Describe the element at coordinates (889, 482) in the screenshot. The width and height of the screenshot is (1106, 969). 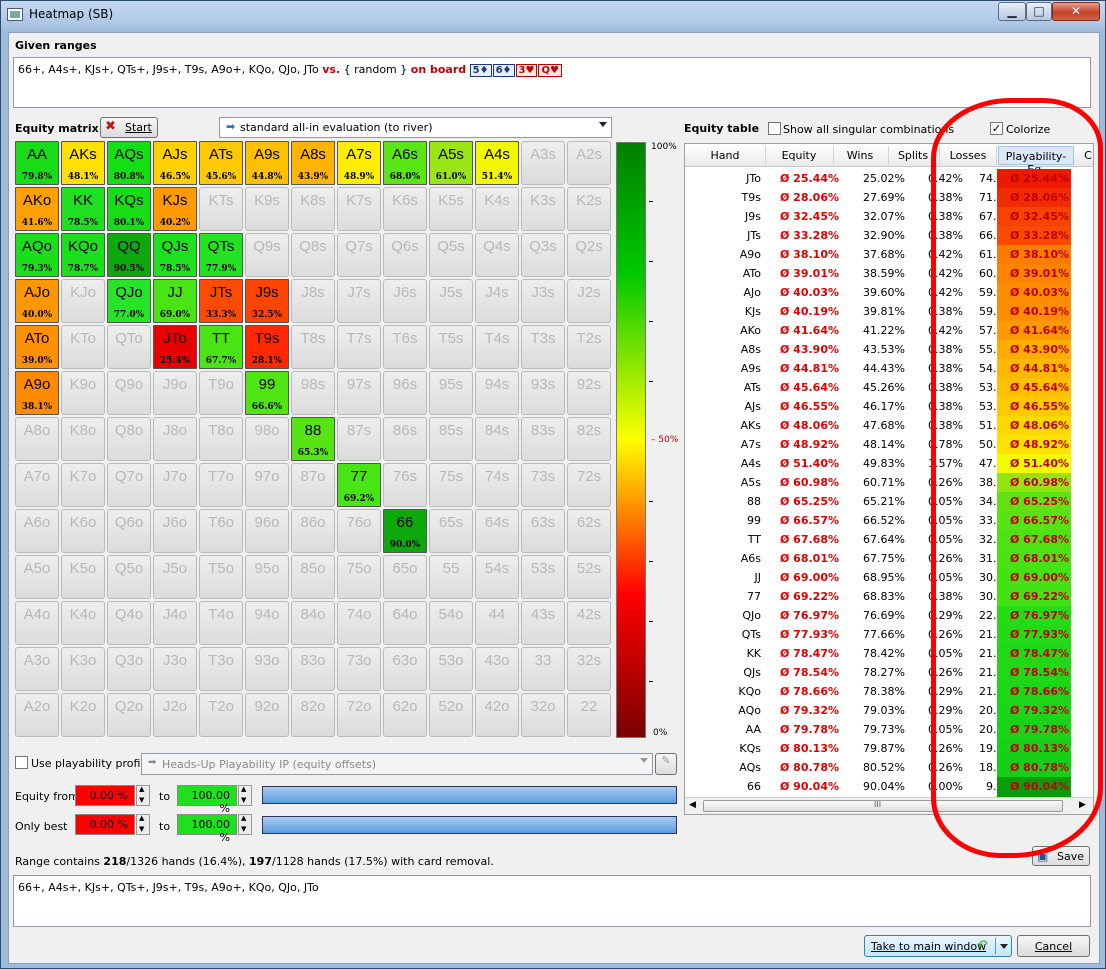
I see `table-row: A5sØ 60.98%60.71%0.26%38.76%Ø 60.98%` at that location.